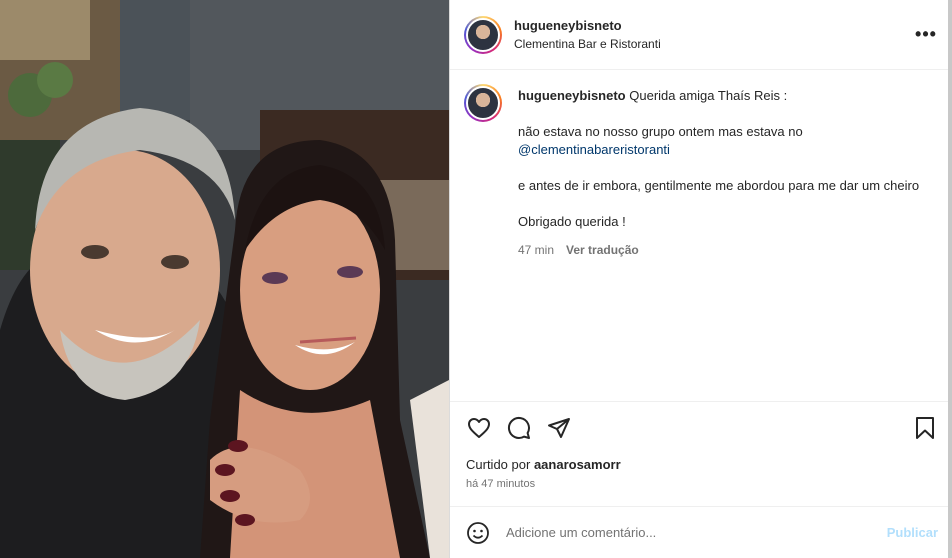 The width and height of the screenshot is (952, 558). Describe the element at coordinates (500, 484) in the screenshot. I see `post-timestamp: há 47 minutos` at that location.